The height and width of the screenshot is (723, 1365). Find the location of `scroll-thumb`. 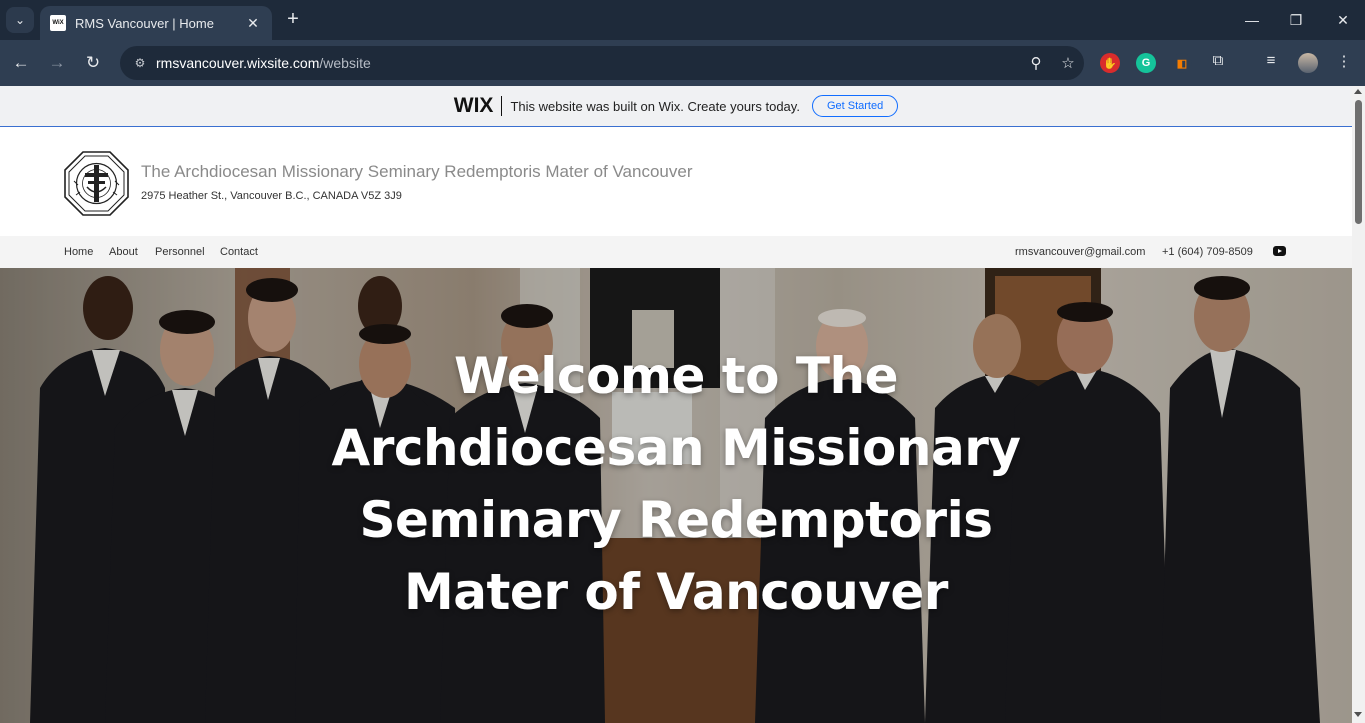

scroll-thumb is located at coordinates (1358, 162).